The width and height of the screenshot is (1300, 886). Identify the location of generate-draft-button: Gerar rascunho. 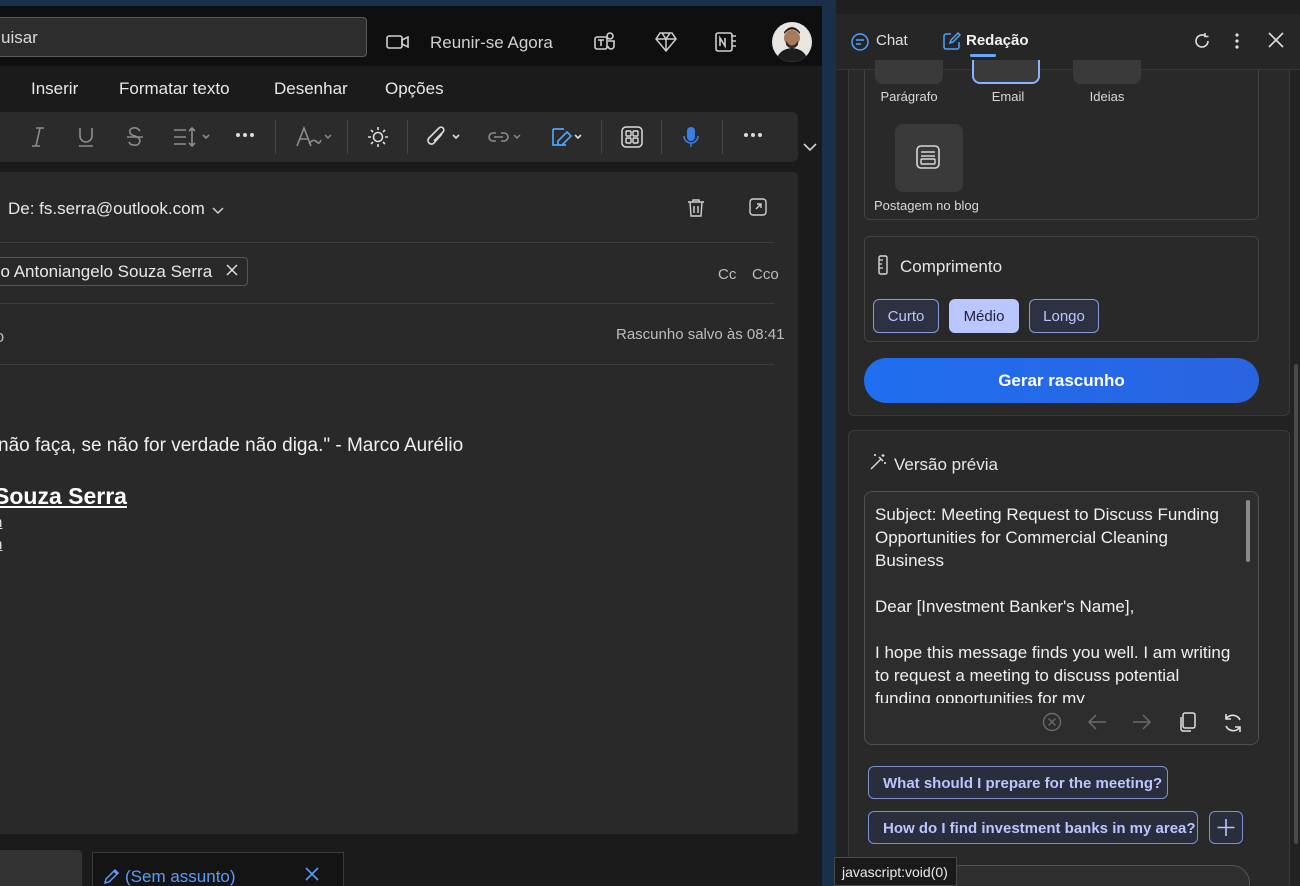
(1061, 380).